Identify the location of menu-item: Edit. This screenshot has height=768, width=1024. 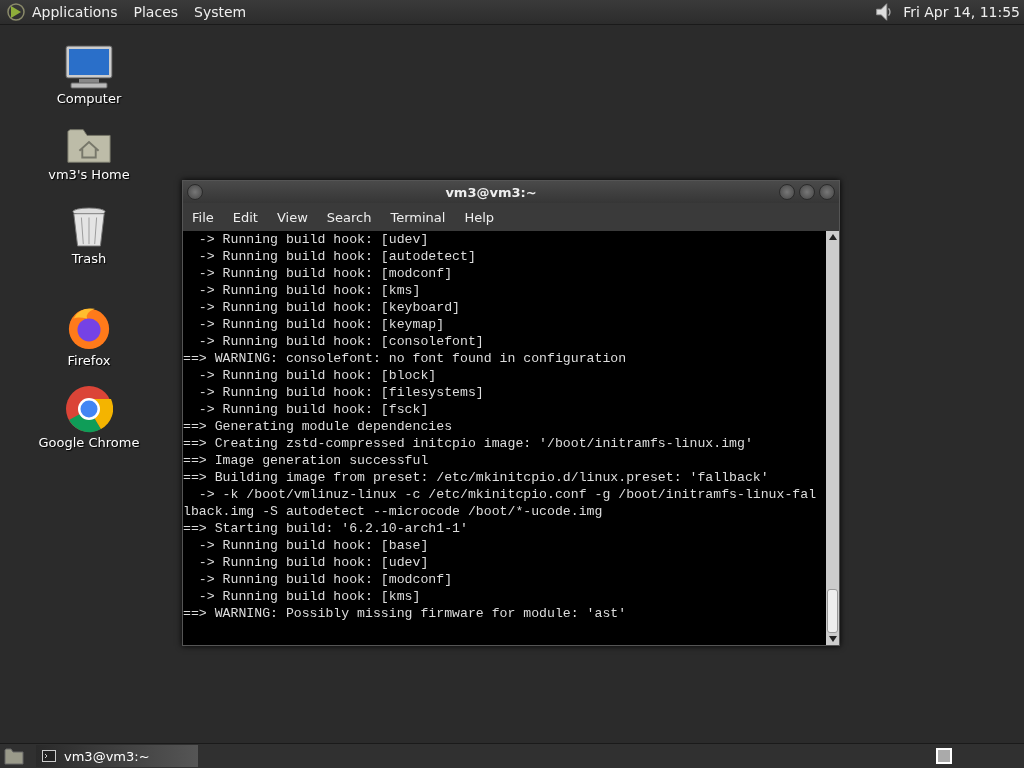
(245, 217).